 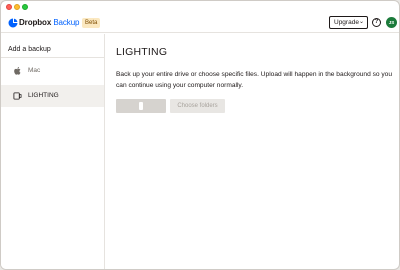 What do you see at coordinates (25, 7) in the screenshot?
I see `maximize-window-button` at bounding box center [25, 7].